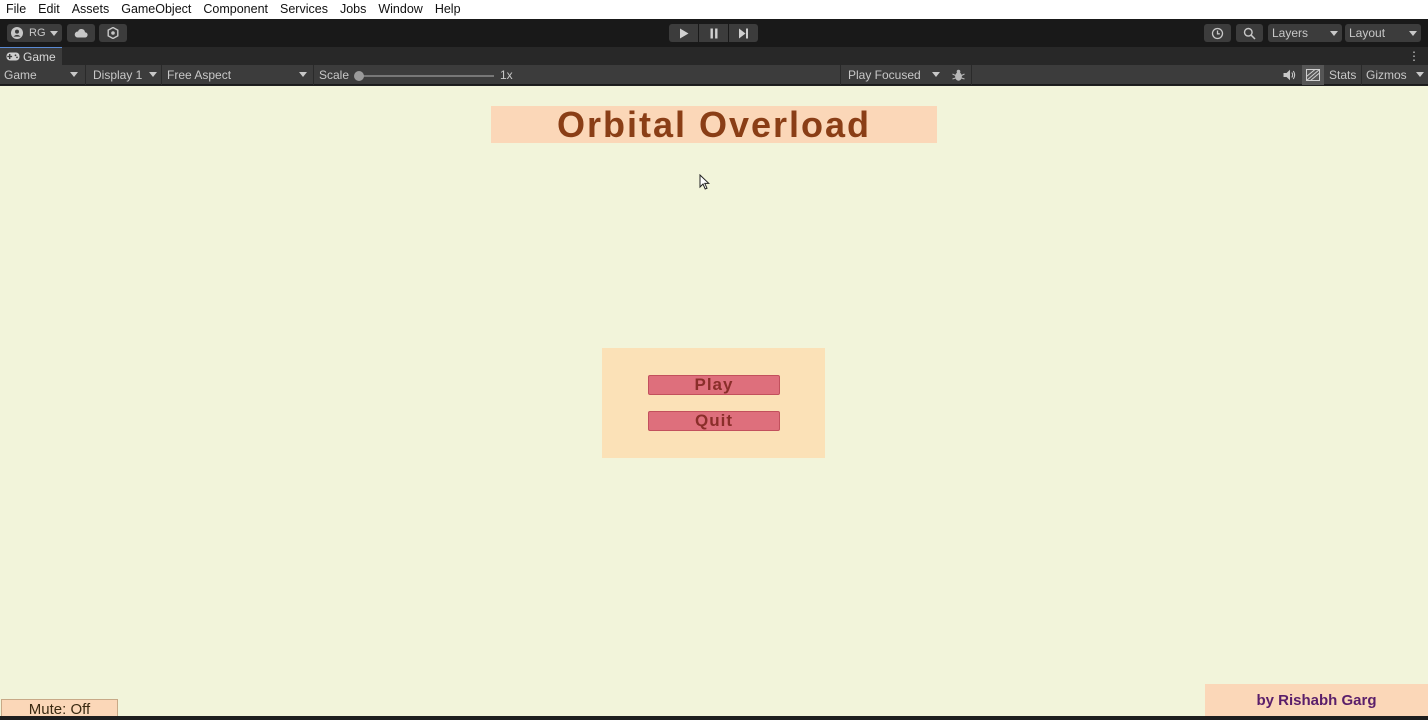  What do you see at coordinates (235, 9) in the screenshot?
I see `menu-component: Component` at bounding box center [235, 9].